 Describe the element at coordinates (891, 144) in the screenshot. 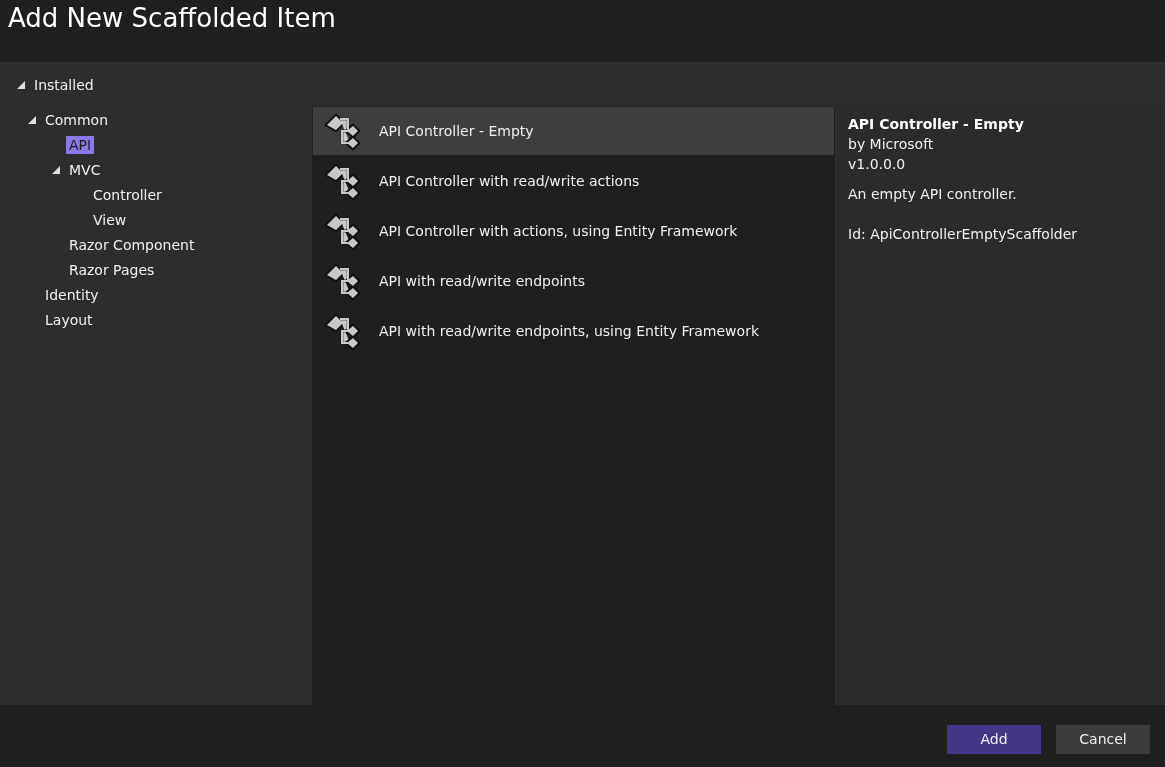

I see `author-text: by Microsoft` at that location.